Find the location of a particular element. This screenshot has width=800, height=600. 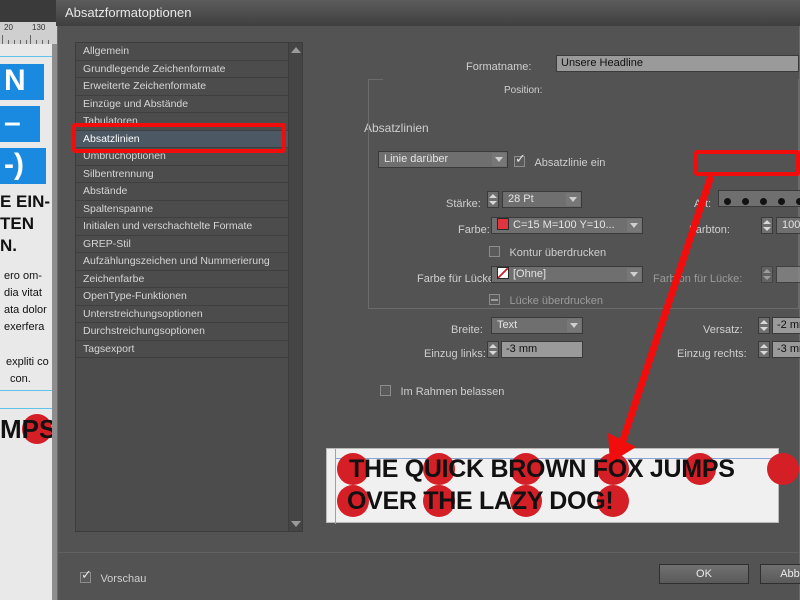

sidebar-item-initialen-und-verschachtelte-formate: Initialen und verschachtelte Formate is located at coordinates (189, 227).